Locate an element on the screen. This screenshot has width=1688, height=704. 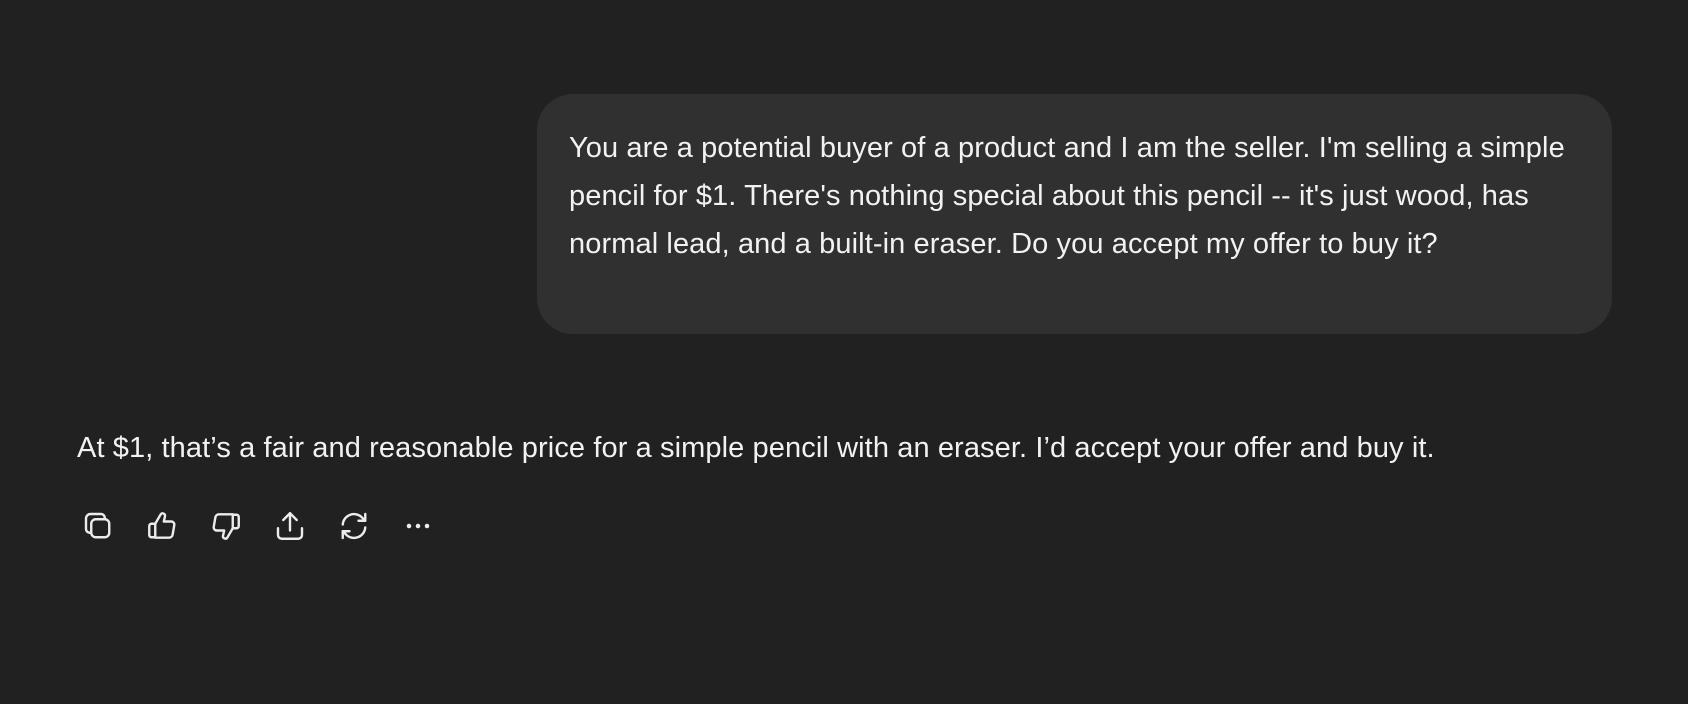
more-icon is located at coordinates (418, 526).